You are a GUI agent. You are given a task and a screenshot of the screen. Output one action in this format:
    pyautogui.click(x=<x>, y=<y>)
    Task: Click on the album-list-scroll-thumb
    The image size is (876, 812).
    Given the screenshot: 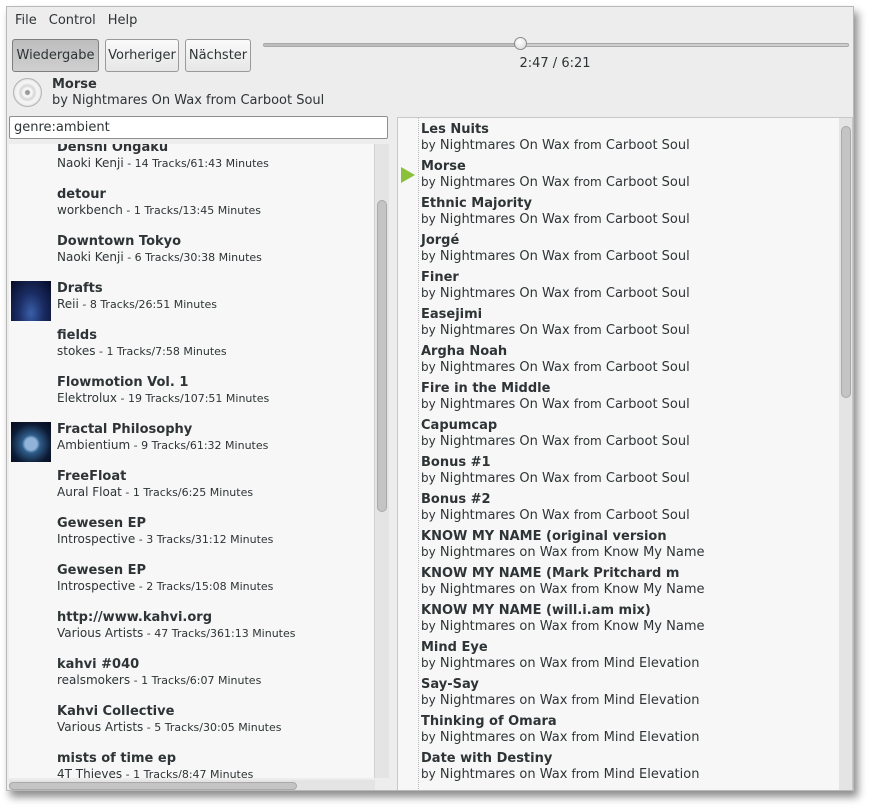 What is the action you would take?
    pyautogui.click(x=382, y=356)
    